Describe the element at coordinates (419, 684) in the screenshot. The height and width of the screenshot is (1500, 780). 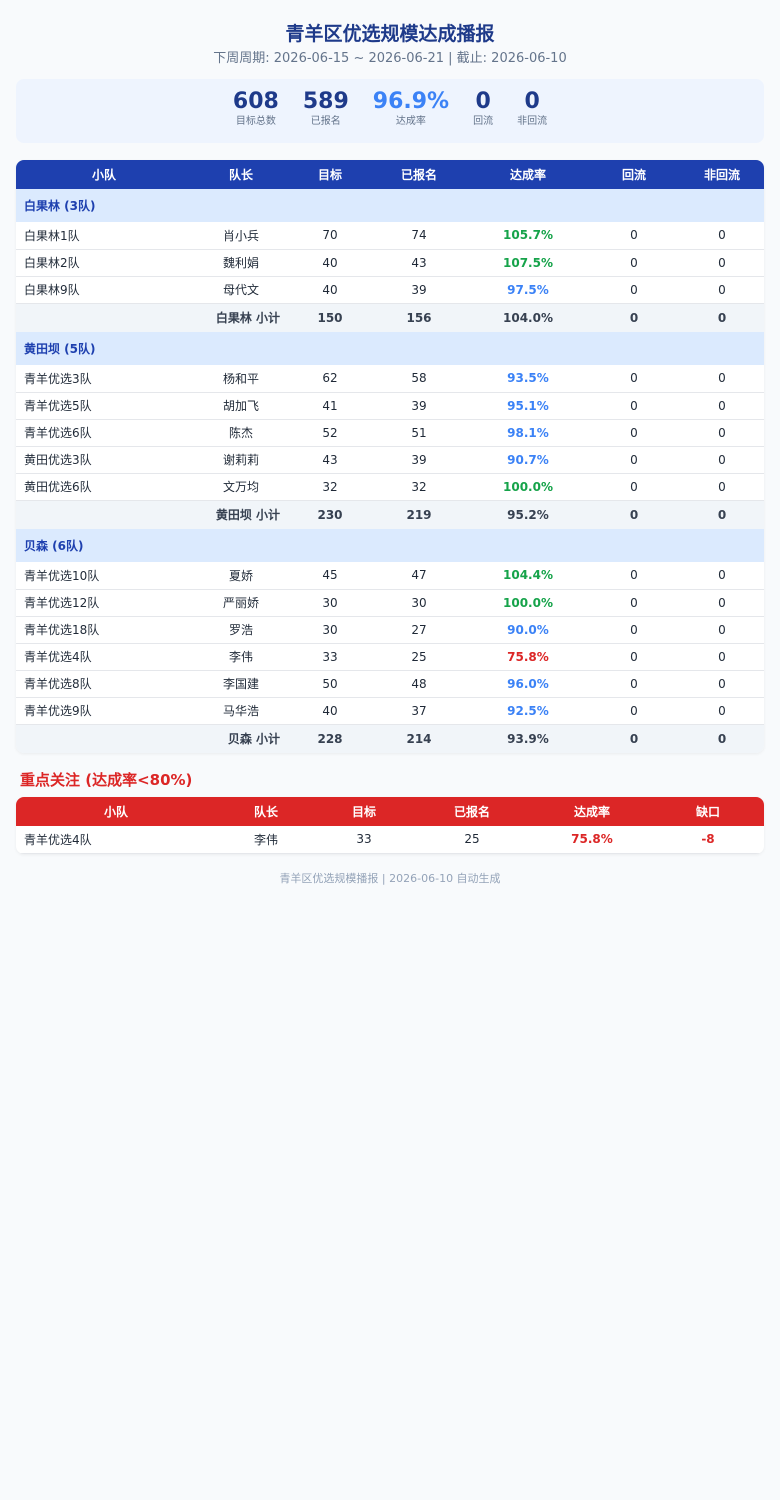
I see `registered-value: 48` at that location.